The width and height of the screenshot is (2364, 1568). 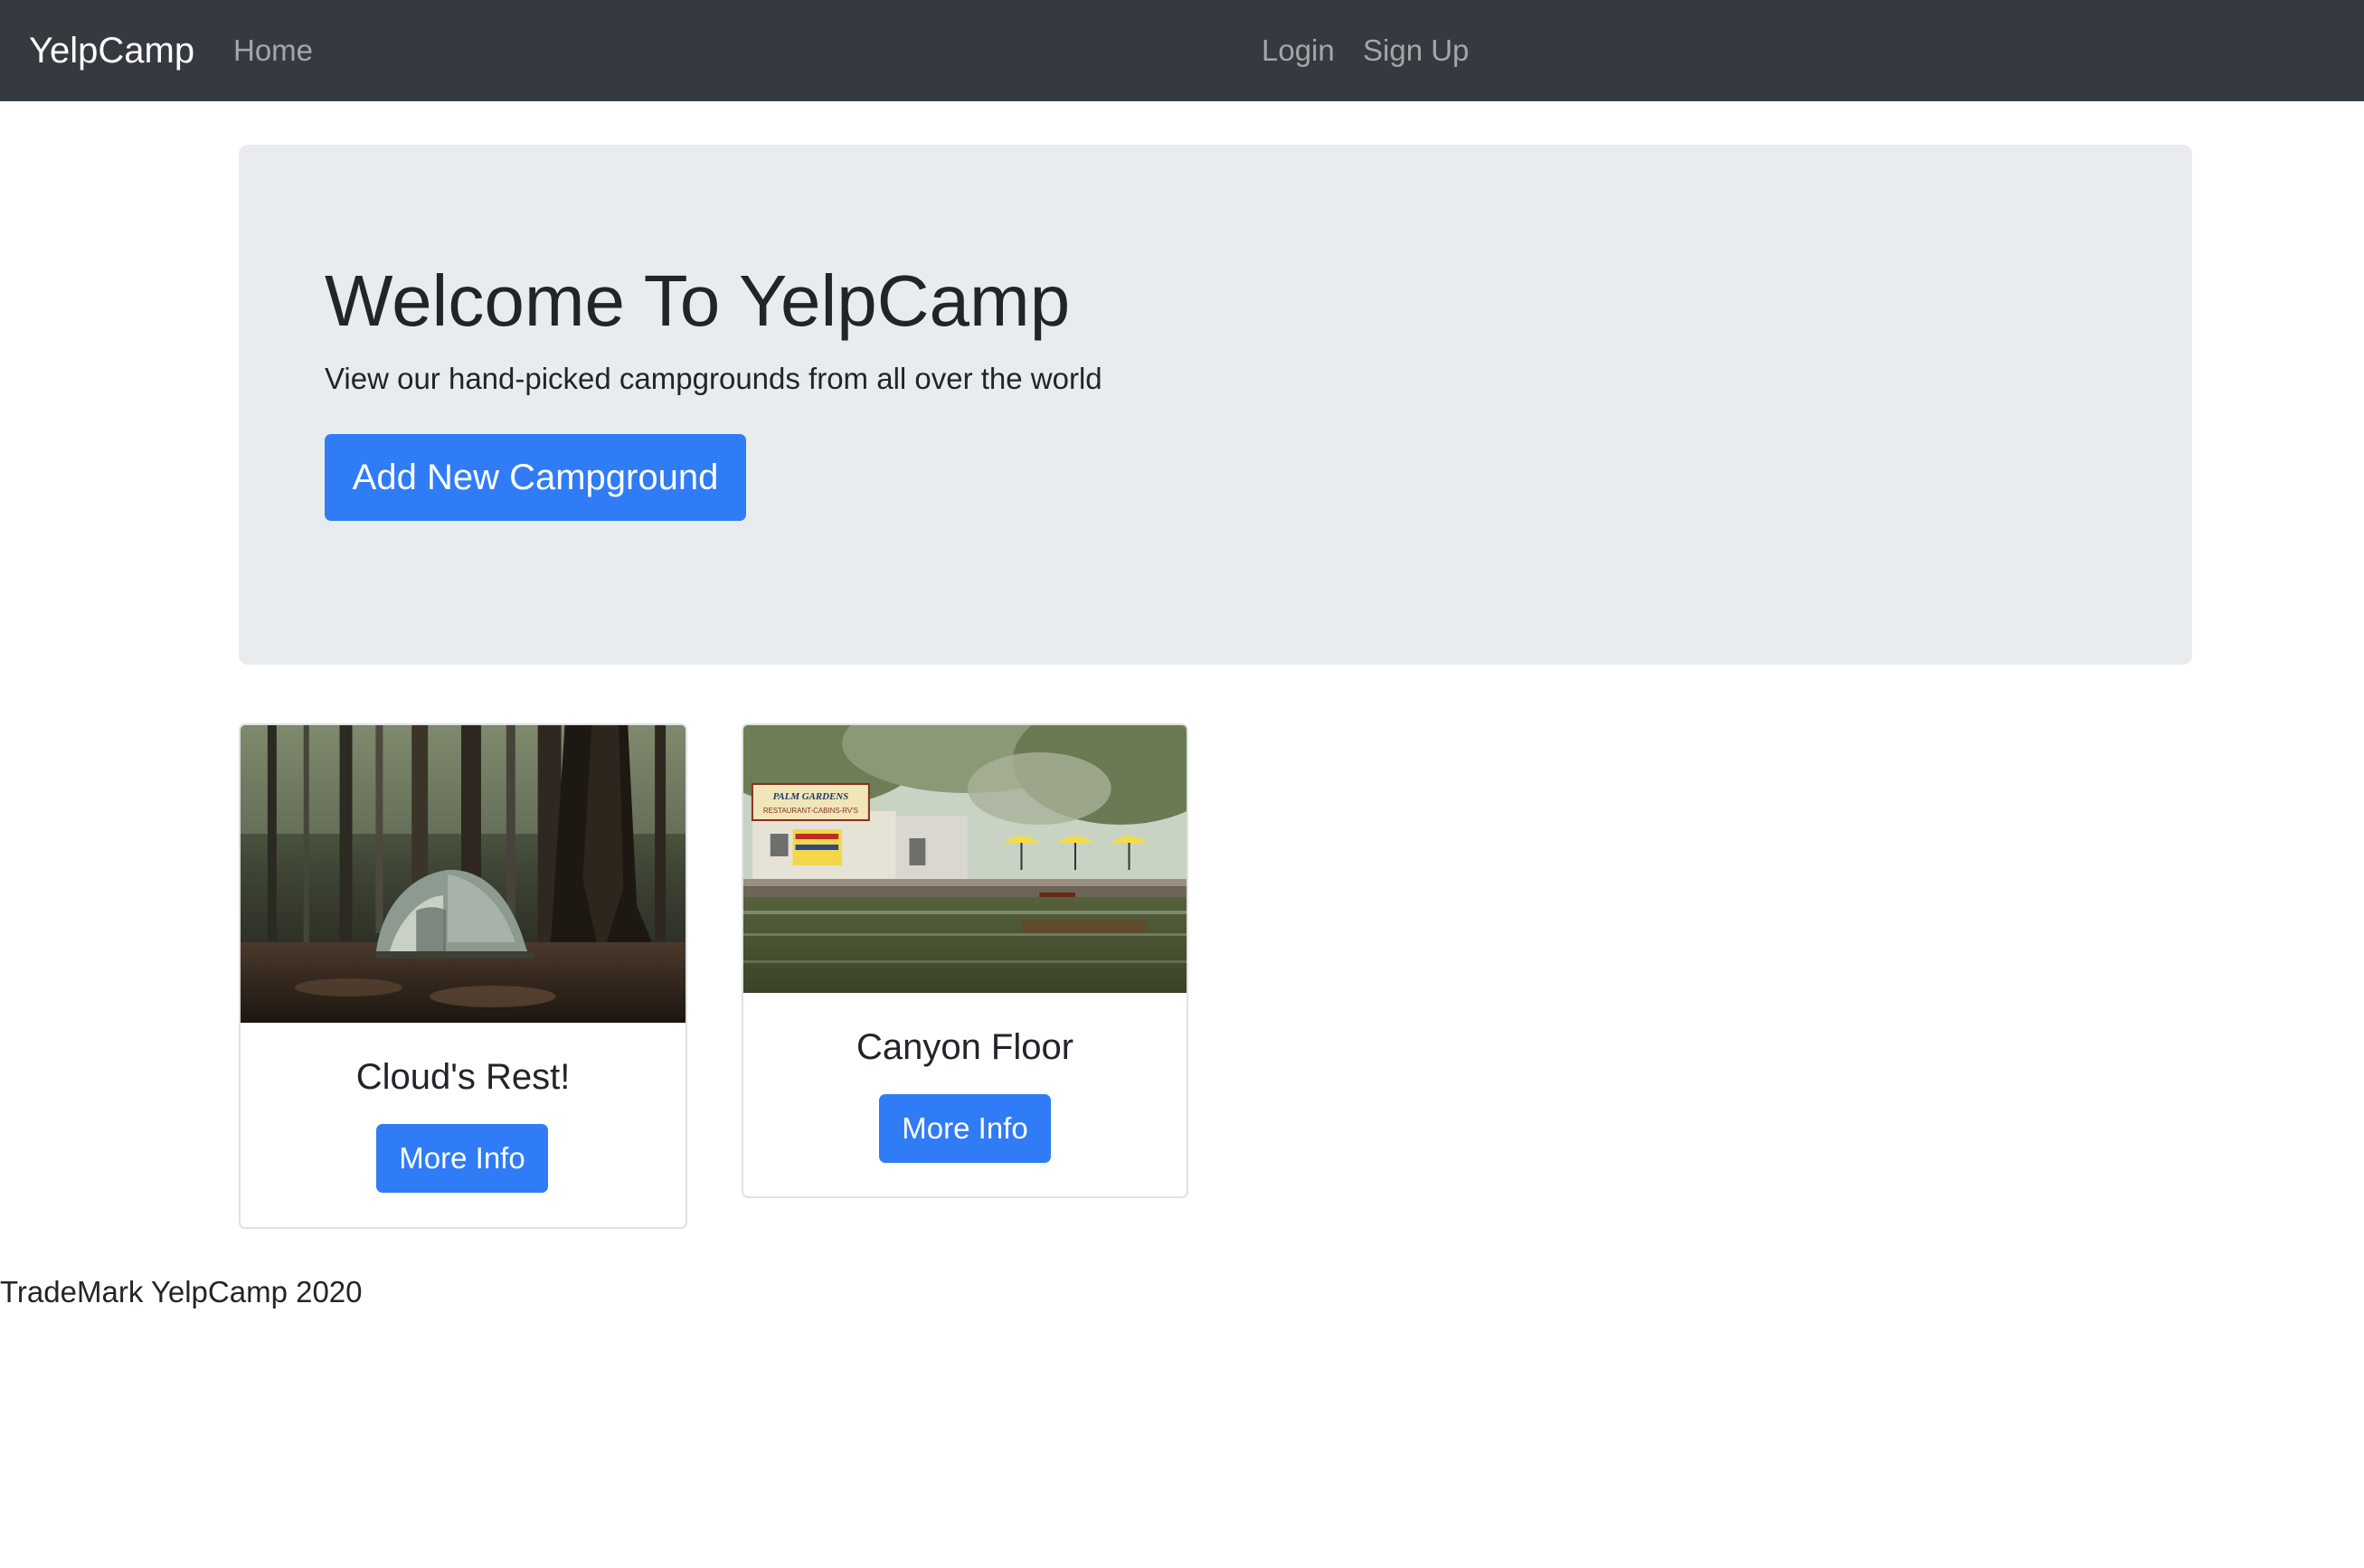 I want to click on campground-image-tent, so click(x=463, y=874).